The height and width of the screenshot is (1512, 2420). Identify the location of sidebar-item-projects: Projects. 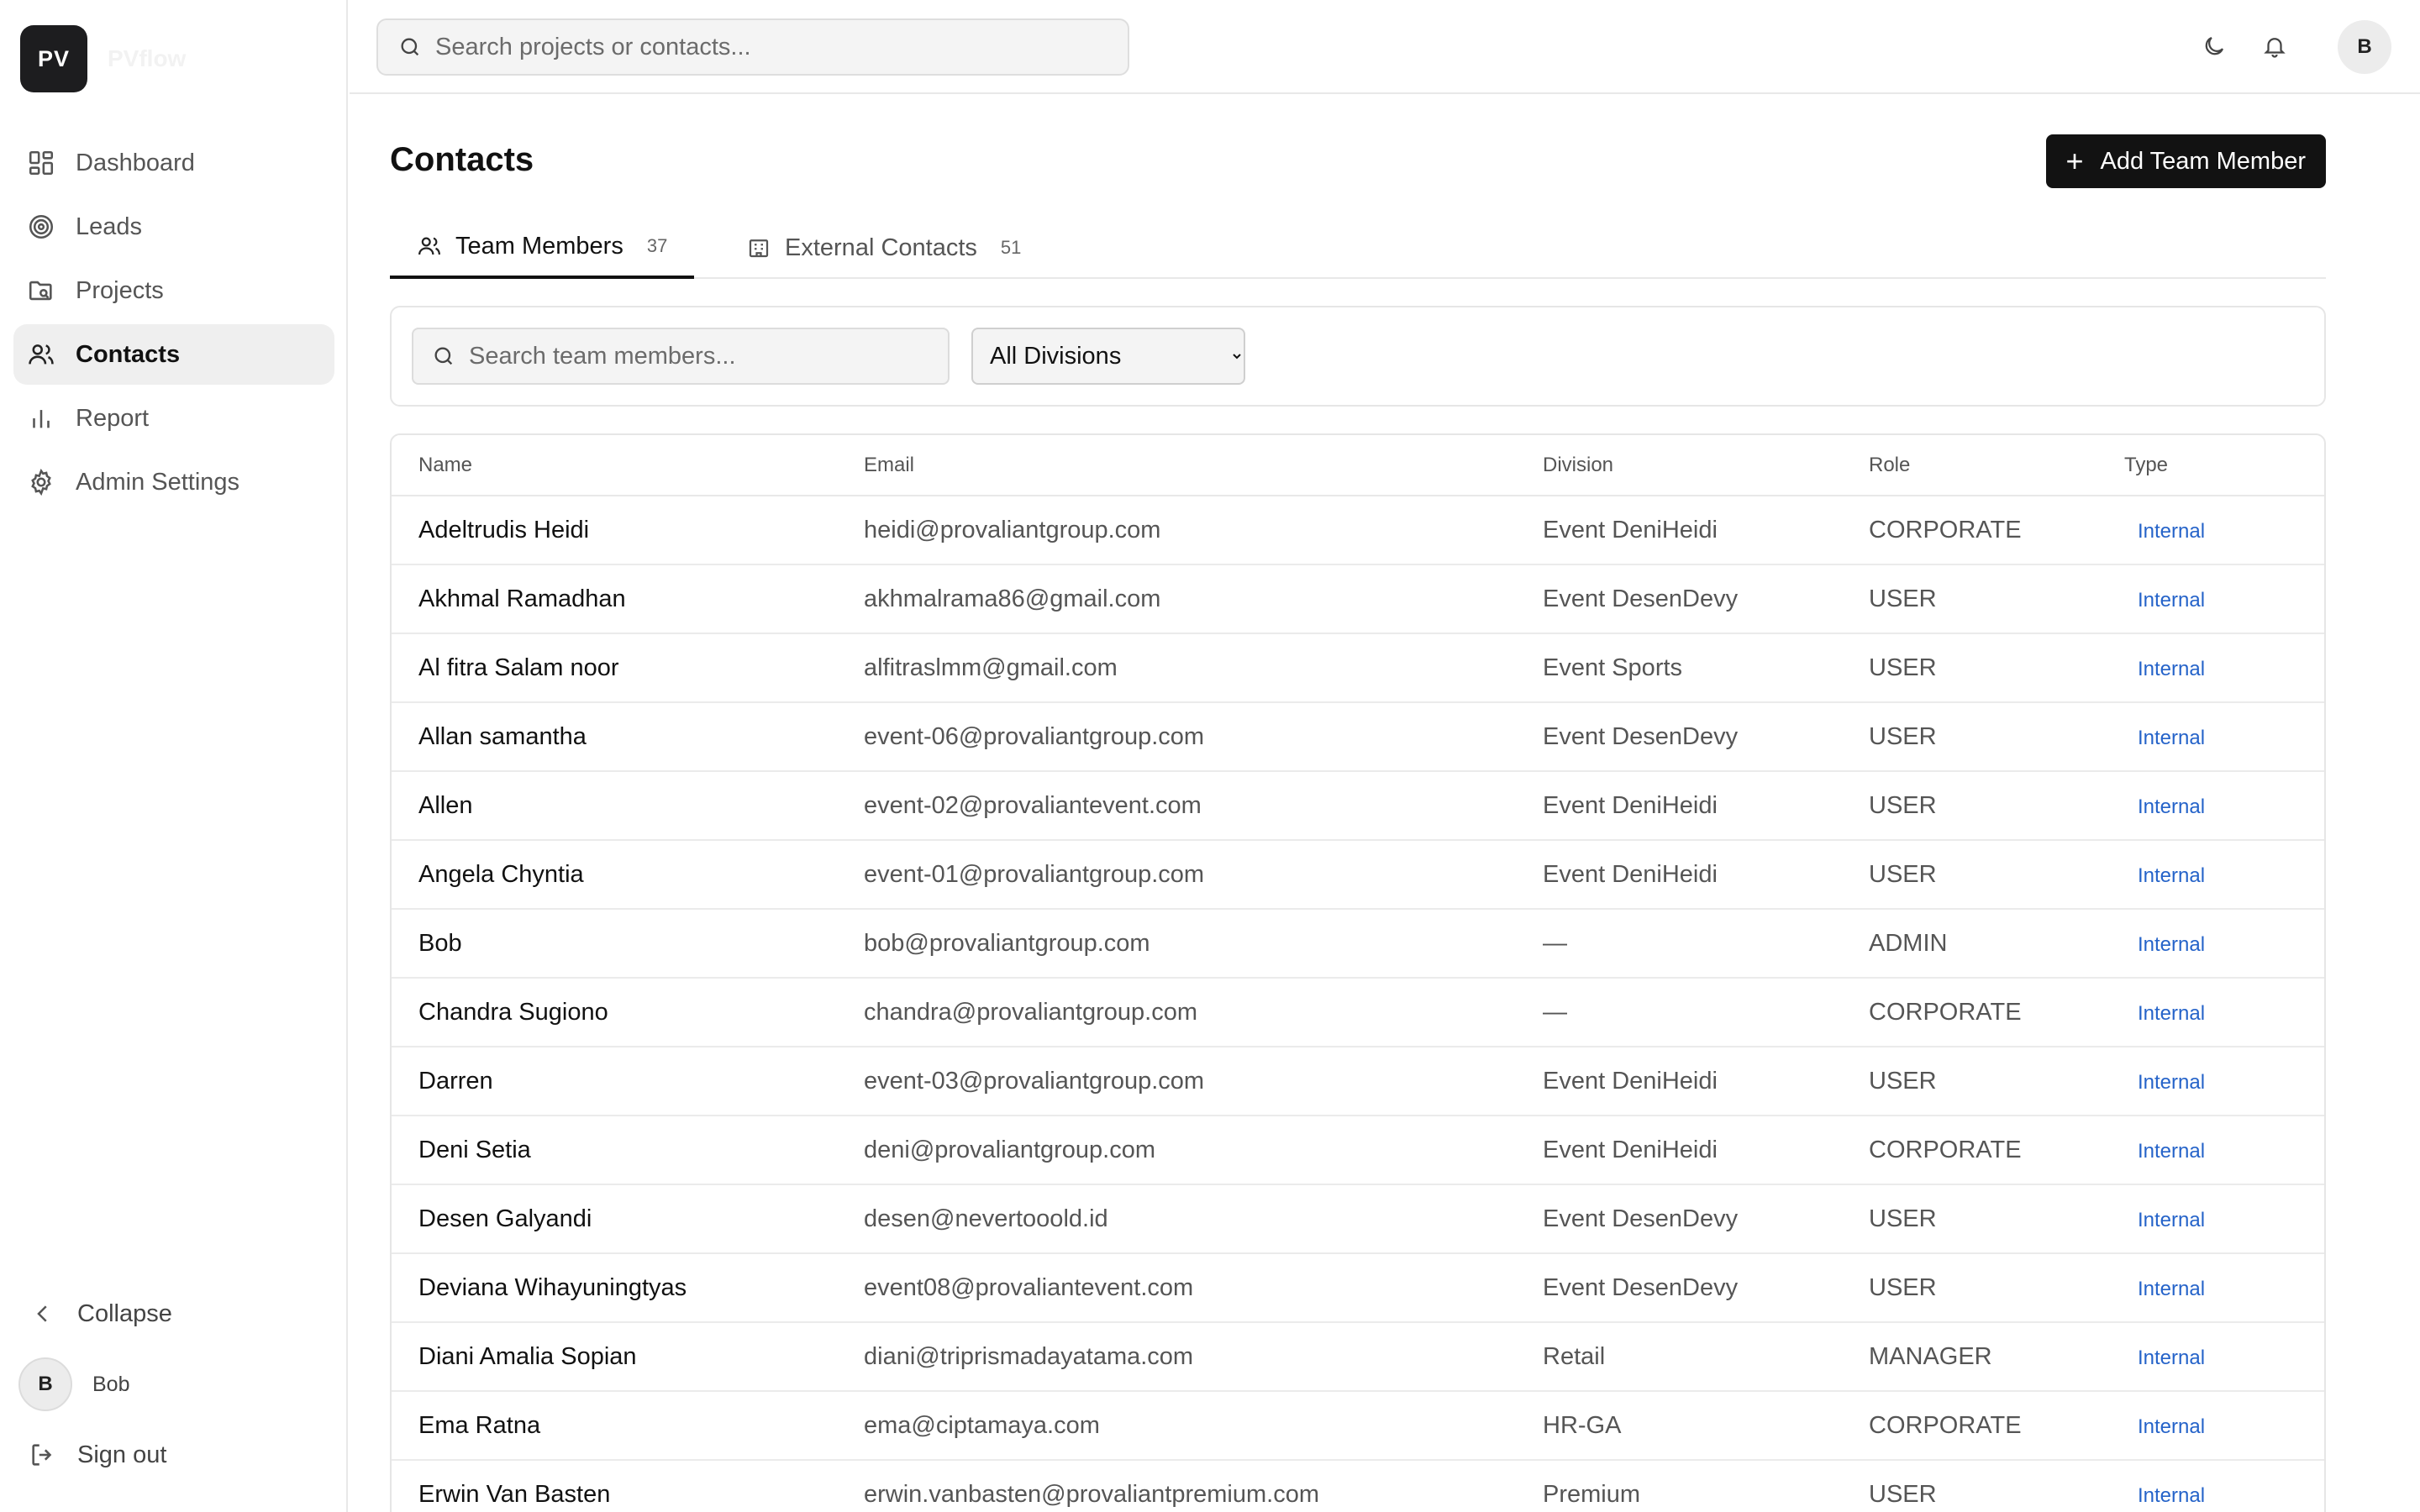
(173, 290).